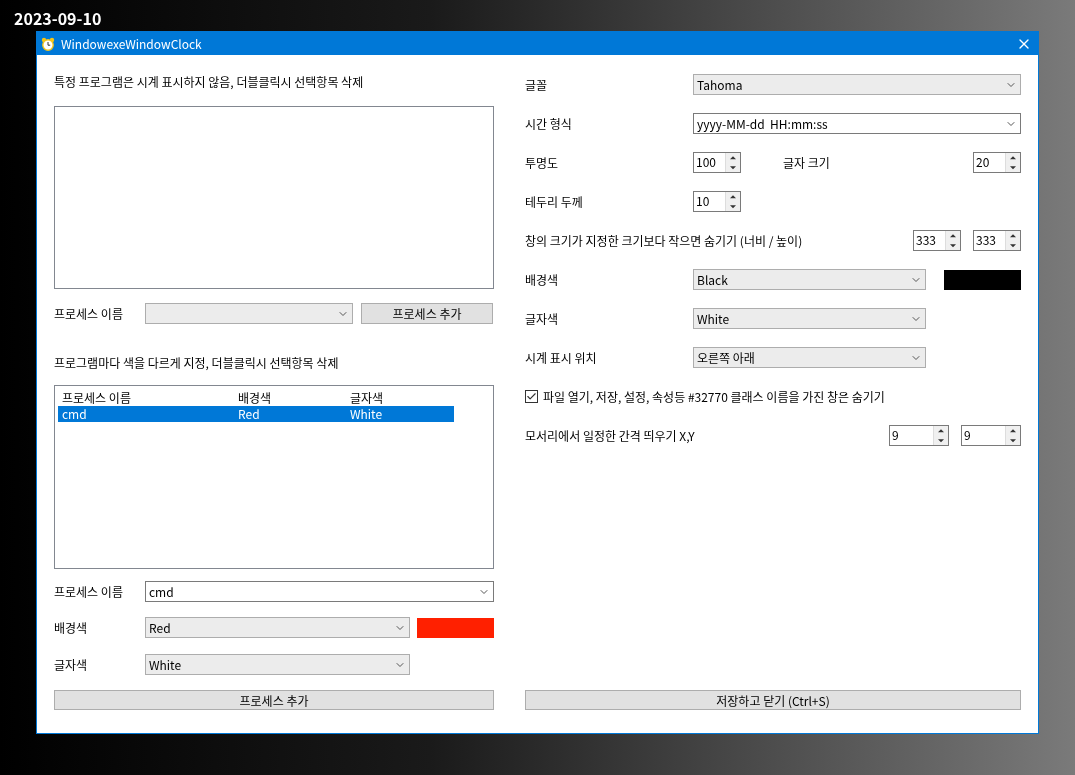 Image resolution: width=1075 pixels, height=775 pixels. Describe the element at coordinates (209, 82) in the screenshot. I see `section-heading: 특정 프로그램은 시계 표시하지 않음, 더블클릭시 선택항목 삭제` at that location.